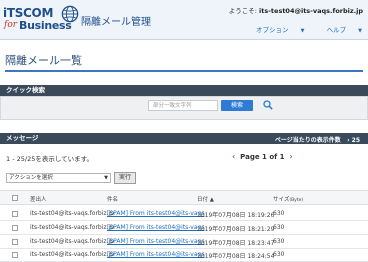 This screenshot has width=368, height=262. What do you see at coordinates (203, 200) in the screenshot?
I see `column-header-date-label: 日付` at bounding box center [203, 200].